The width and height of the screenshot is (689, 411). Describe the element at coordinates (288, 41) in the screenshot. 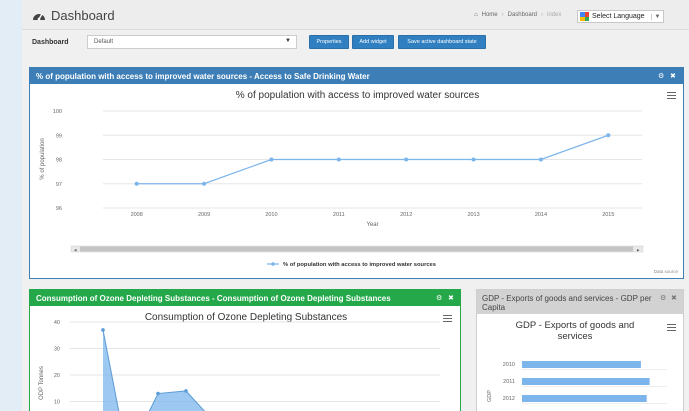

I see `caret-down-icon: ▼` at that location.